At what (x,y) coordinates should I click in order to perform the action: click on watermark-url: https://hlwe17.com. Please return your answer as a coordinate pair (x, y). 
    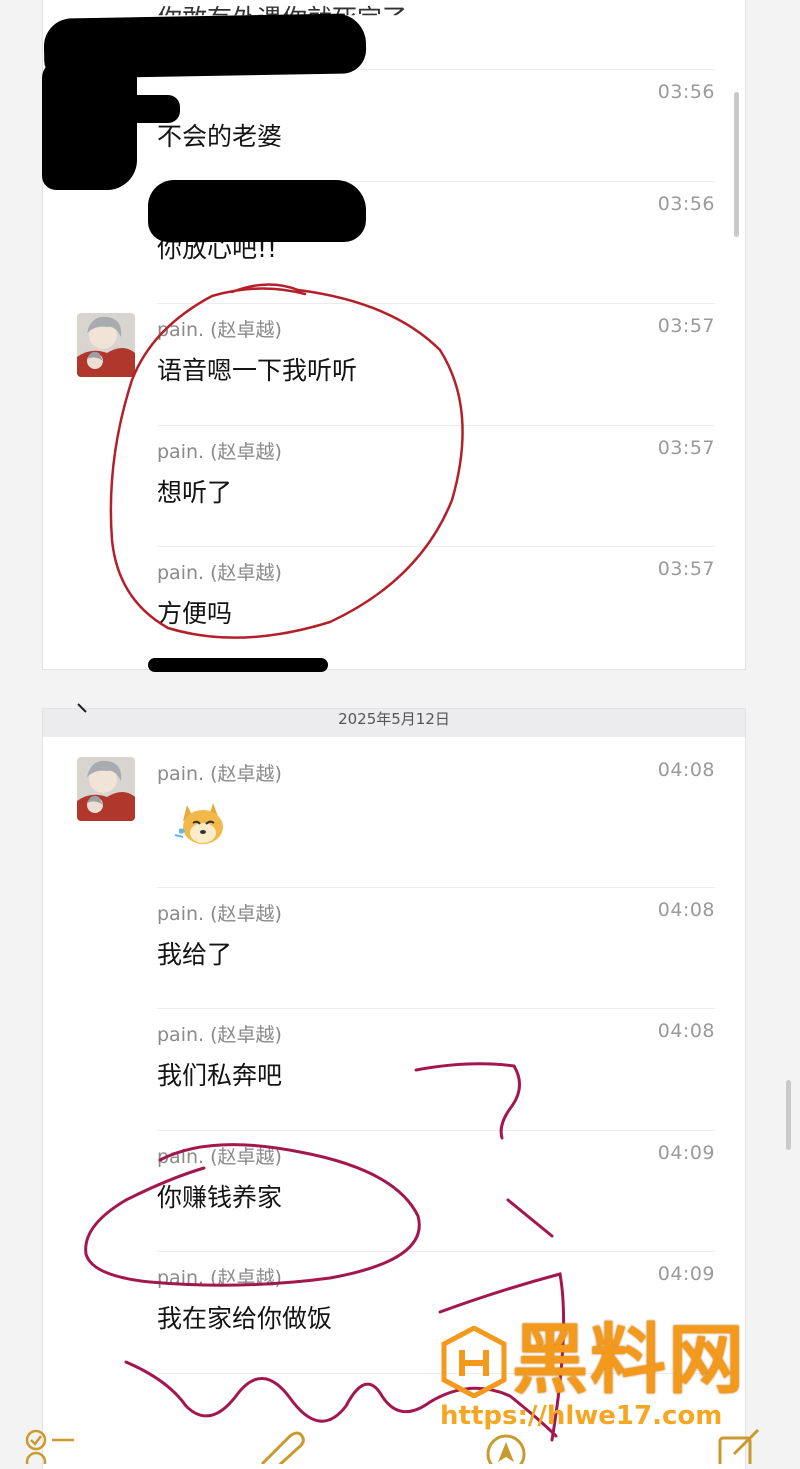
    Looking at the image, I should click on (581, 1416).